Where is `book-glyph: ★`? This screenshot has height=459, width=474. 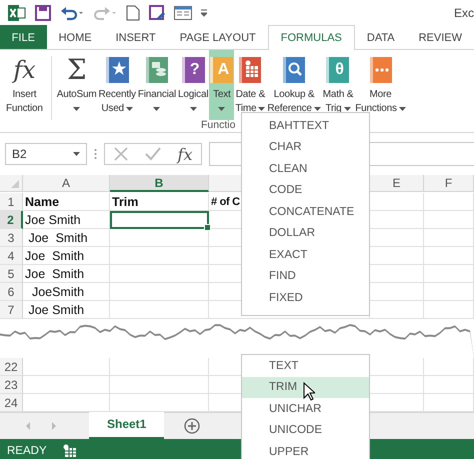 book-glyph: ★ is located at coordinates (119, 70).